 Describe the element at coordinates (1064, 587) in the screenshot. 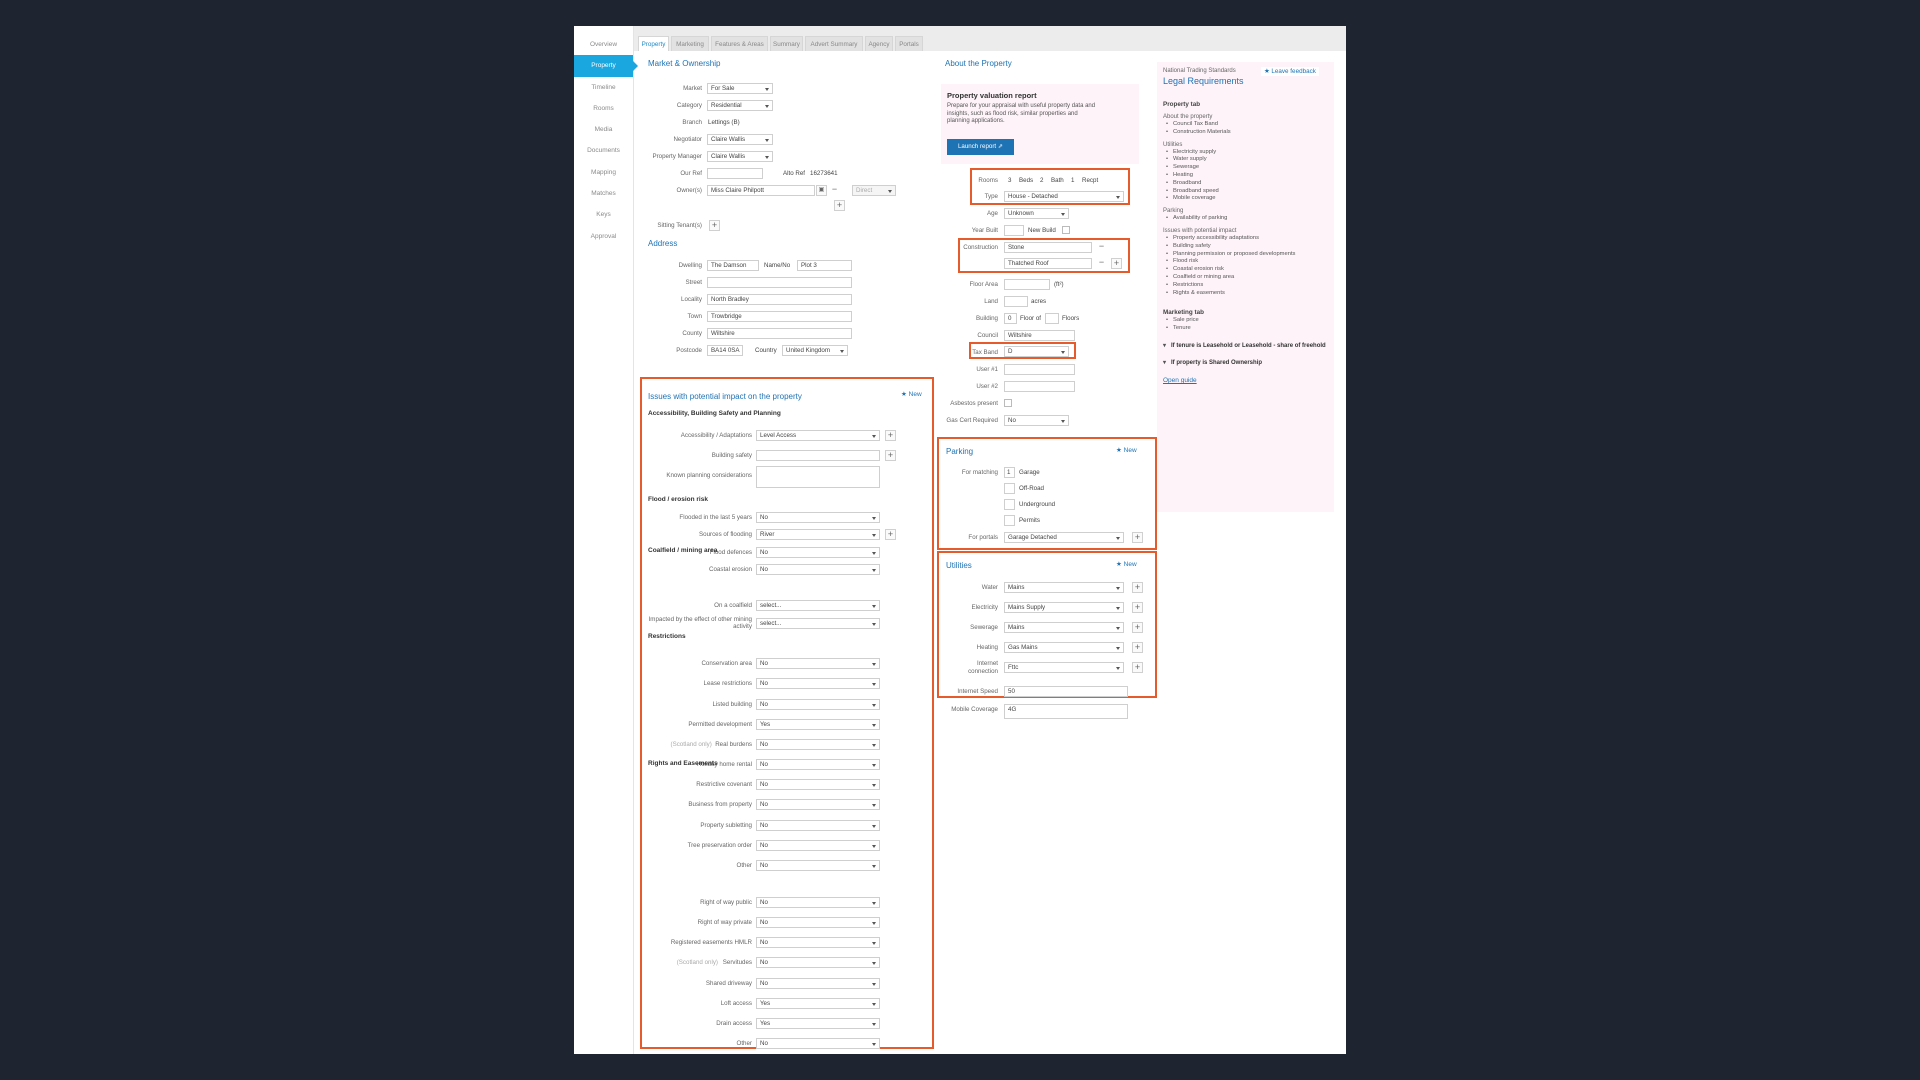

I see `water-select: Mains` at that location.